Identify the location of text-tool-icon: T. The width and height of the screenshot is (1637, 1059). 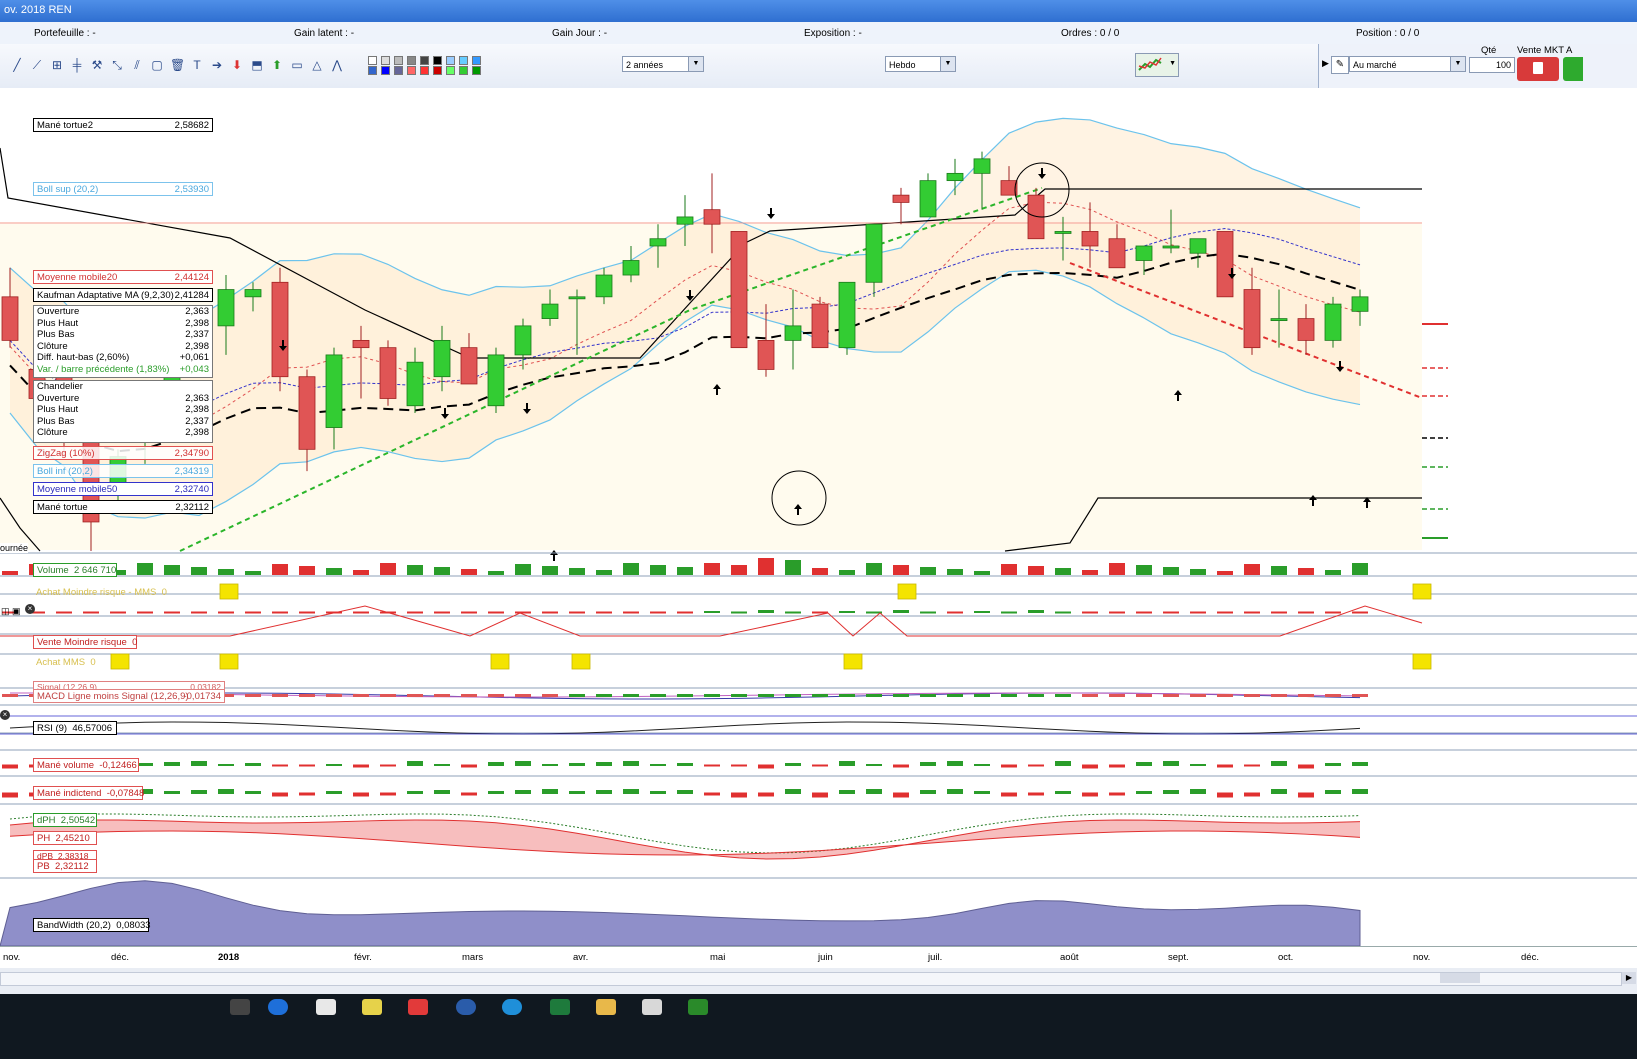
(197, 65).